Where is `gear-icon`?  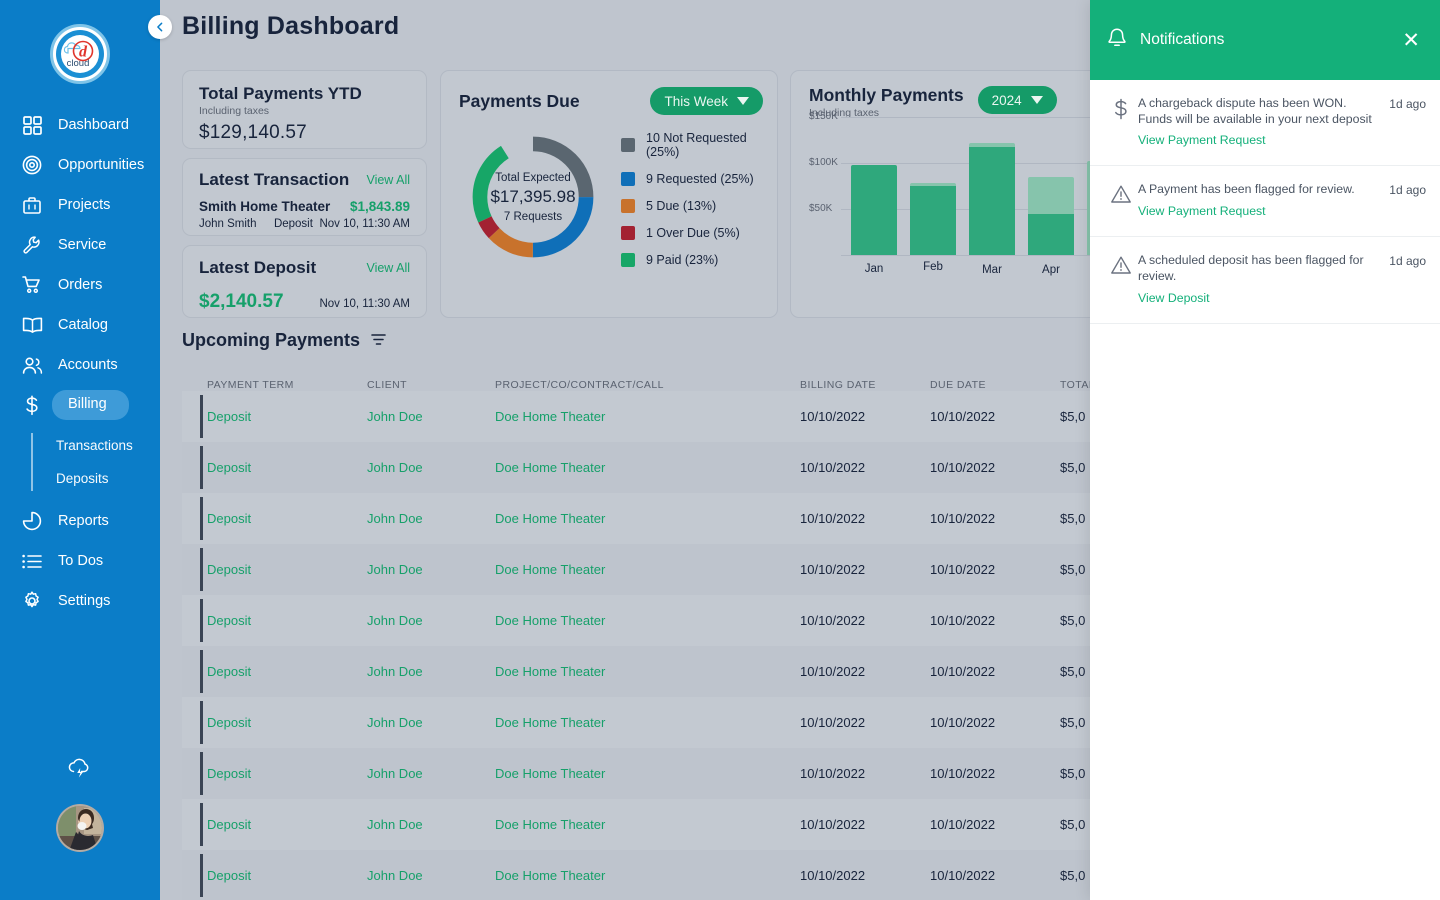 gear-icon is located at coordinates (32, 601).